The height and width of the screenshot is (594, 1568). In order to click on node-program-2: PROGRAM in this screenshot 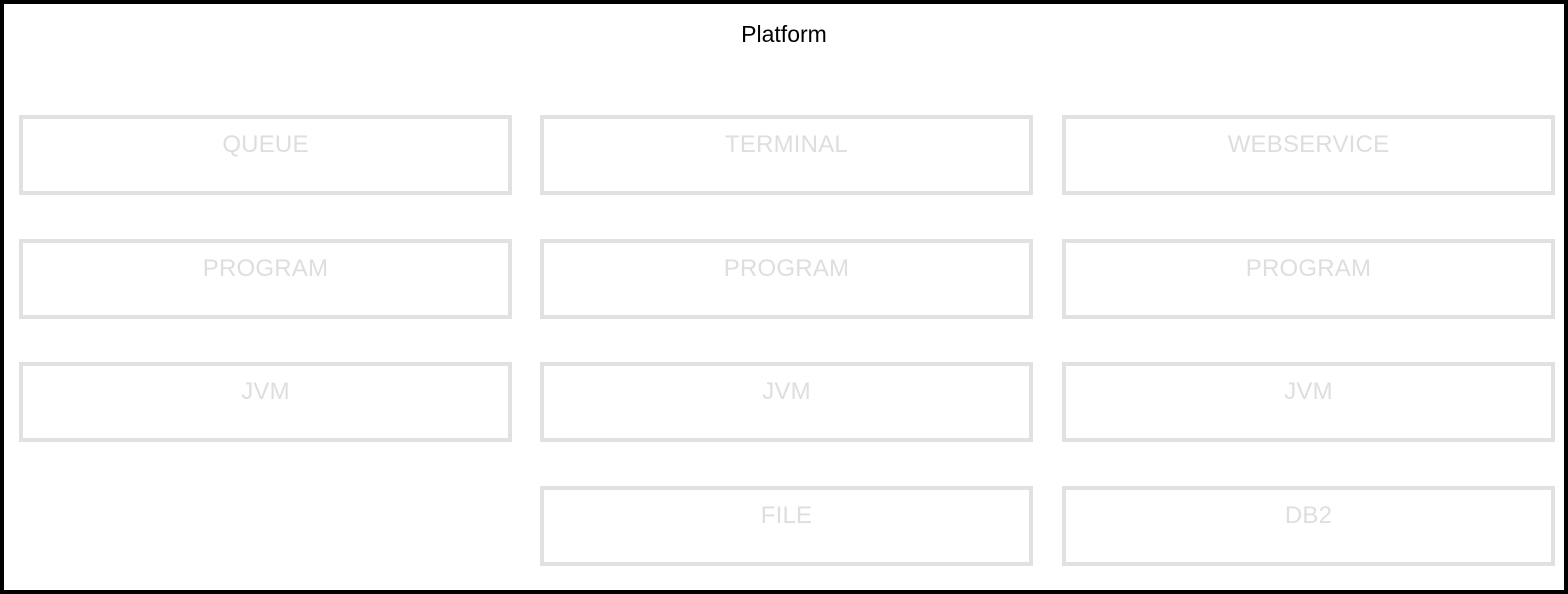, I will do `click(786, 279)`.